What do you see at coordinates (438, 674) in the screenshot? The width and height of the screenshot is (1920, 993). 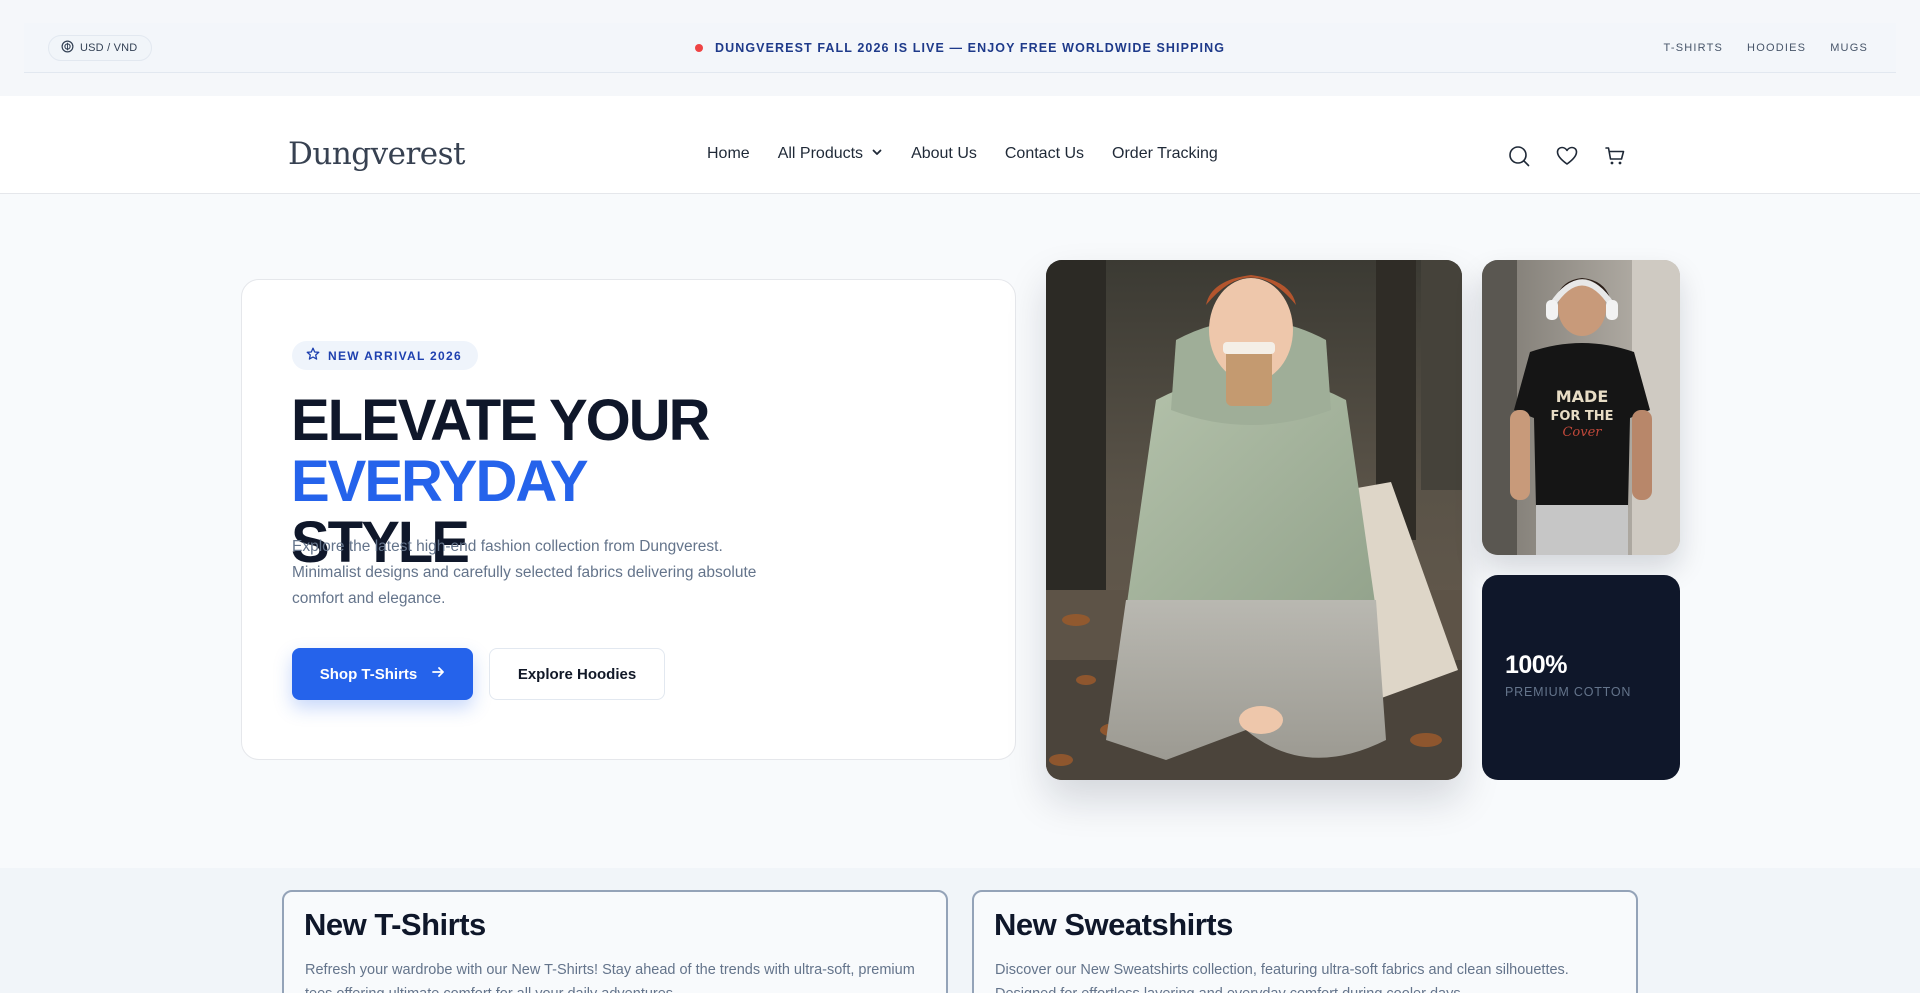 I see `arrow-right-icon` at bounding box center [438, 674].